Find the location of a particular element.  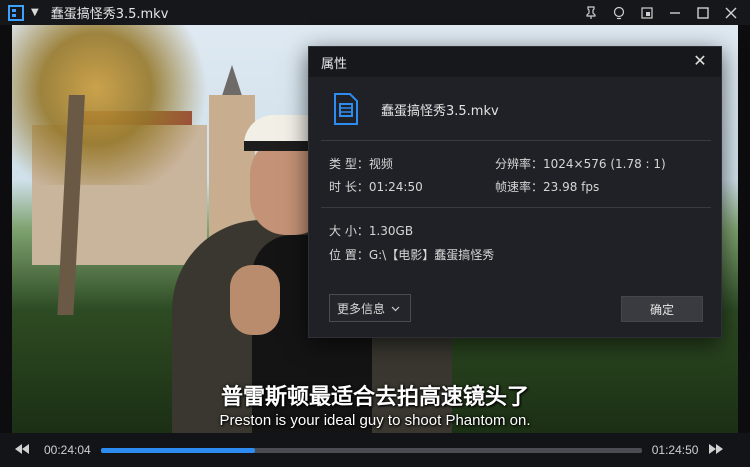

pin-icon is located at coordinates (591, 13).